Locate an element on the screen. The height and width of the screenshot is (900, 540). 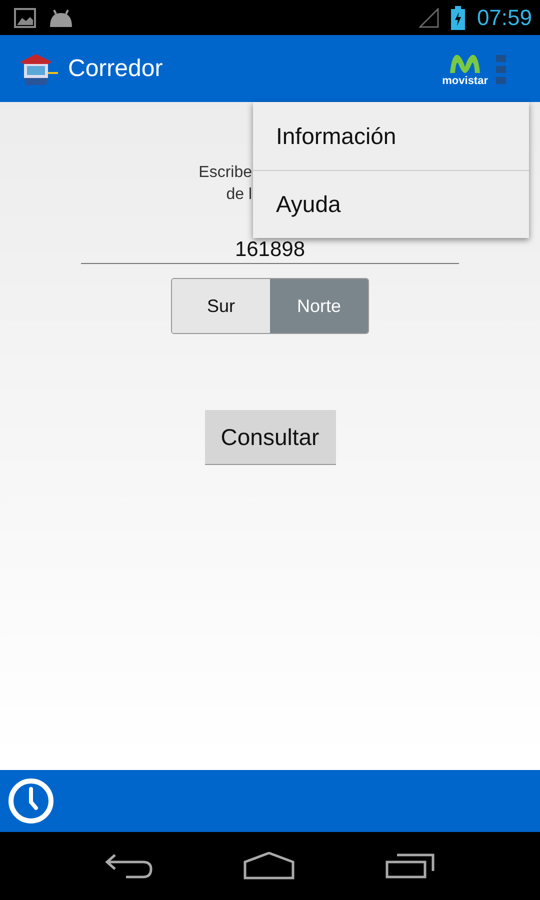
recents-icon is located at coordinates (410, 866).